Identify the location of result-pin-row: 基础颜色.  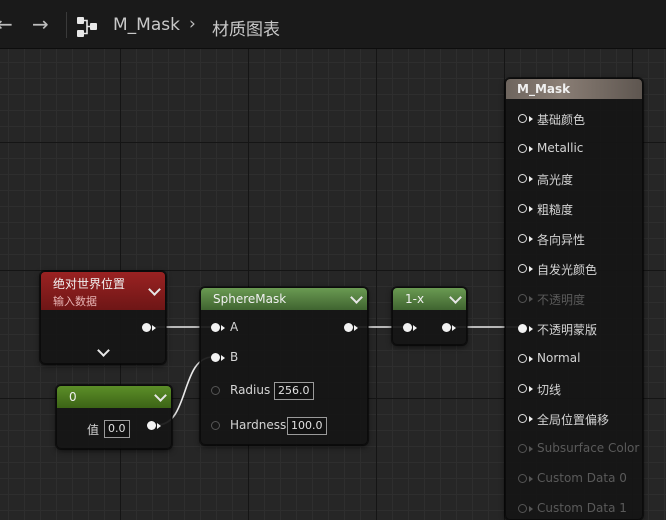
(574, 119).